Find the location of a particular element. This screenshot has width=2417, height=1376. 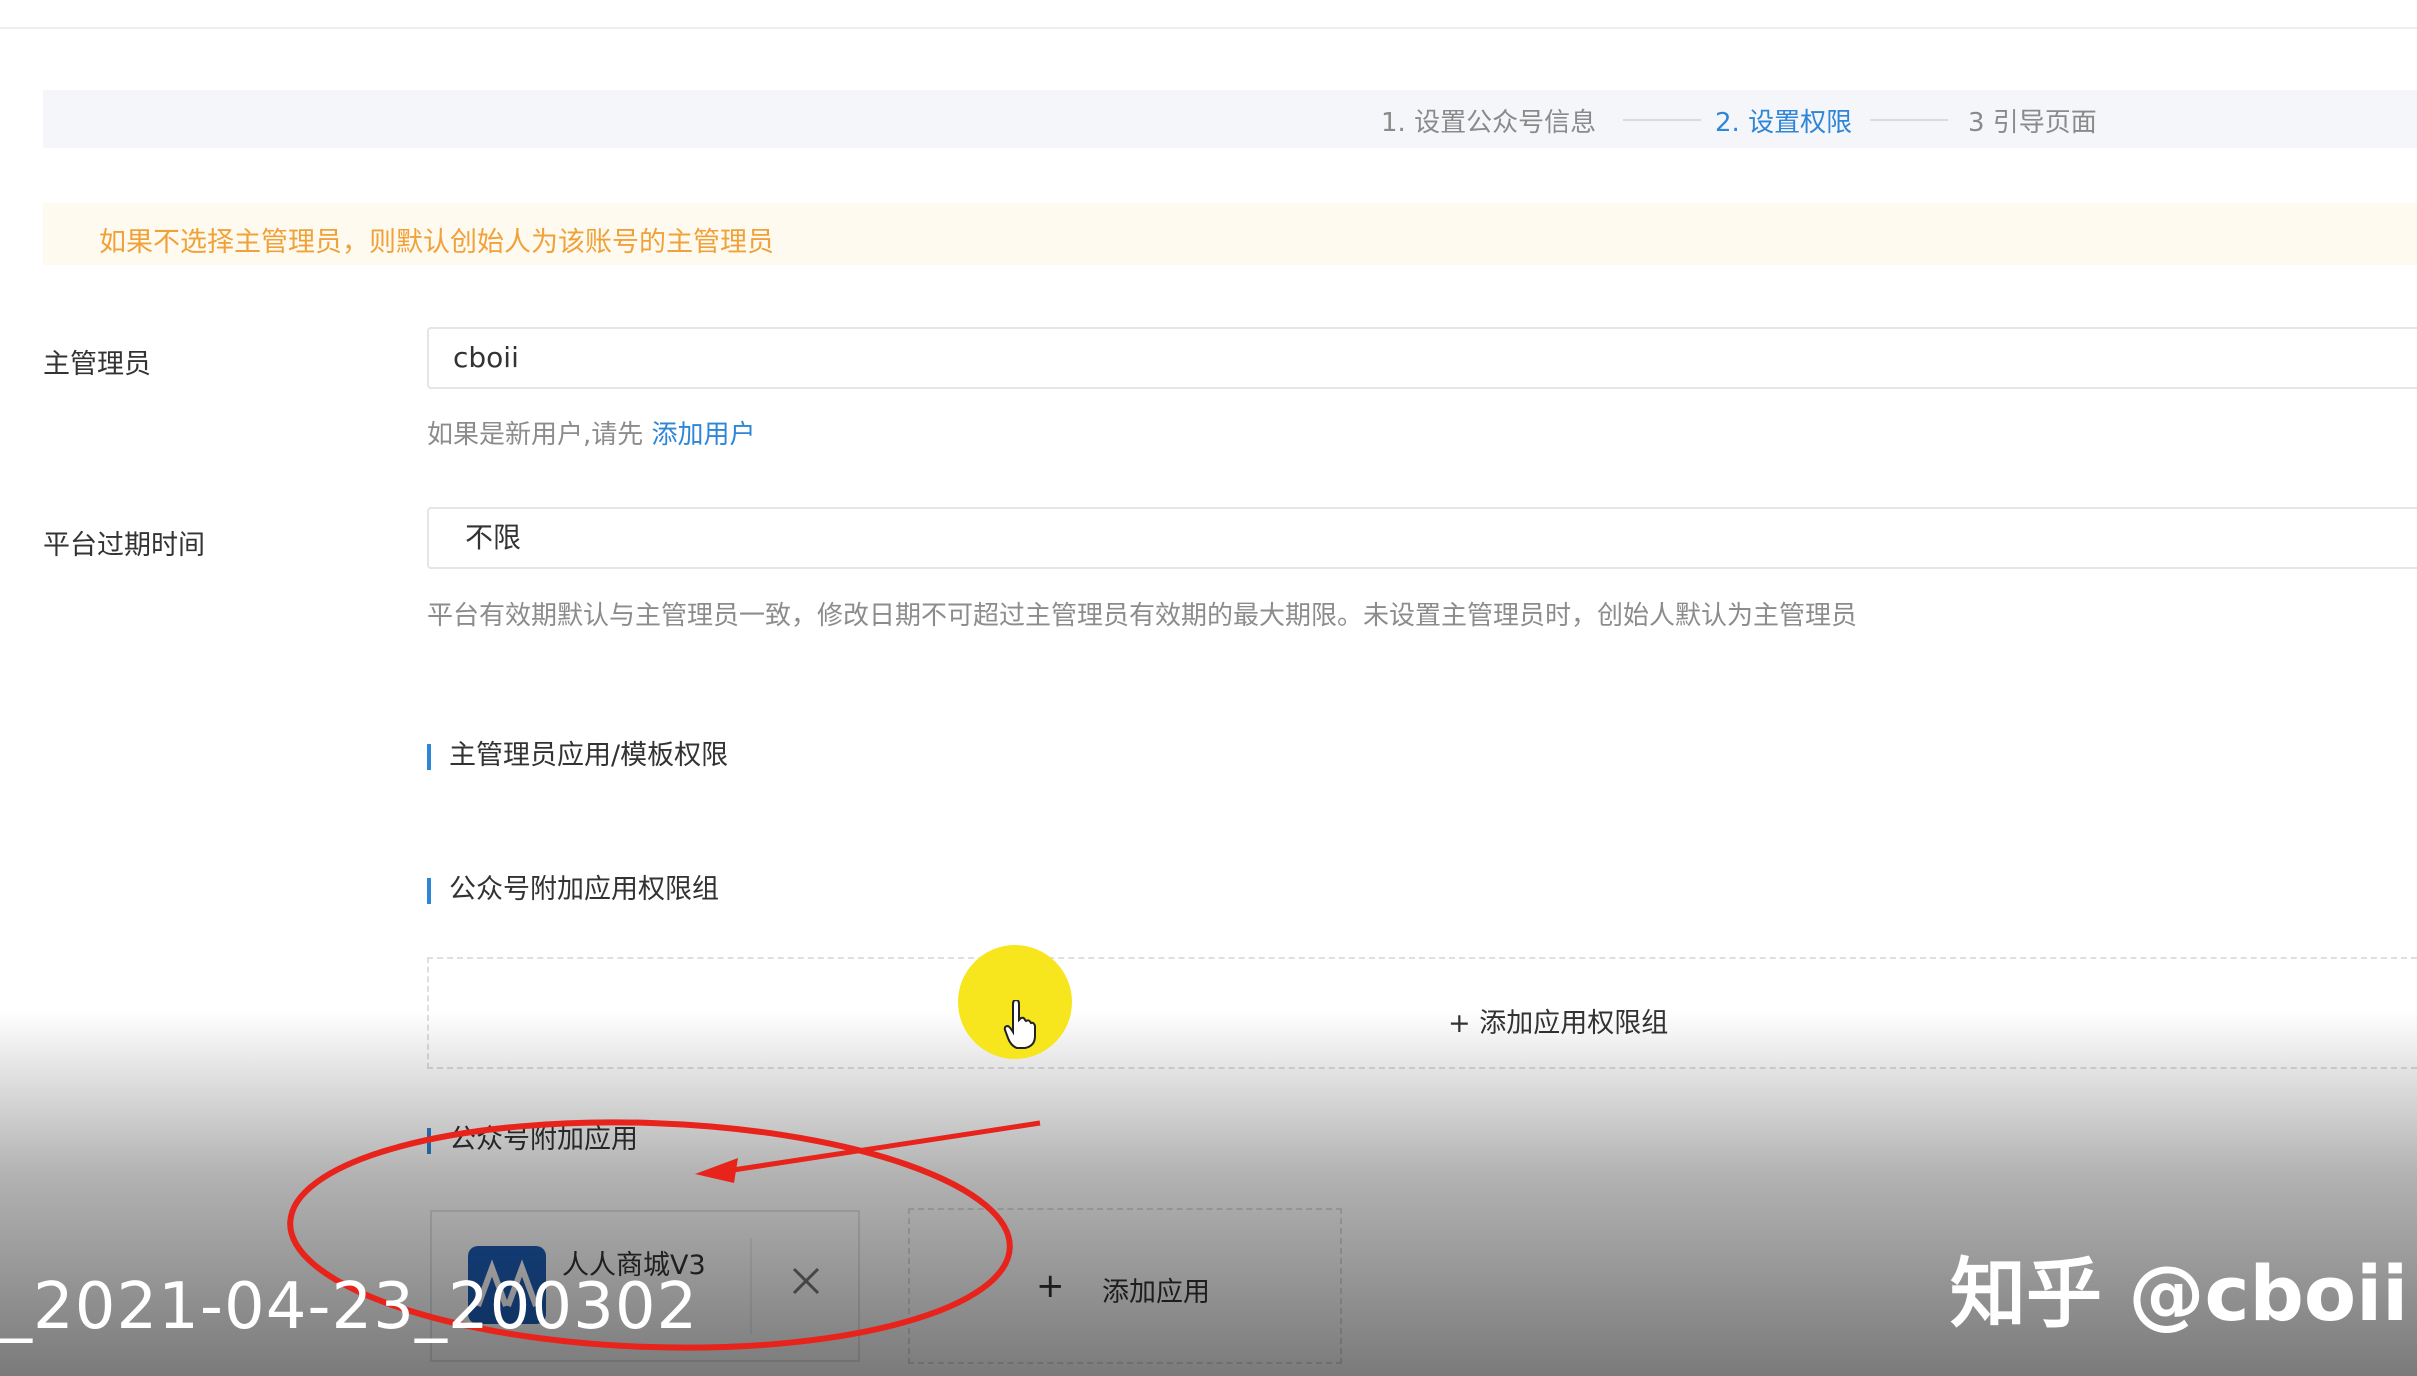

close-icon is located at coordinates (806, 1281).